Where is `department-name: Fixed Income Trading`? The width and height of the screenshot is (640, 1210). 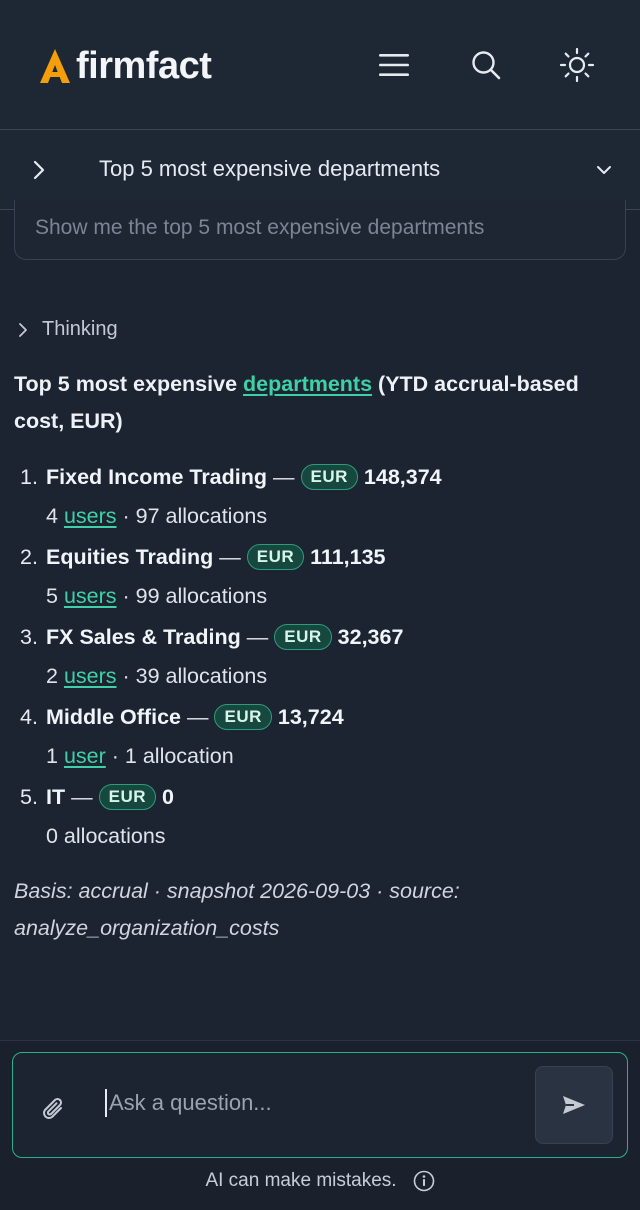
department-name: Fixed Income Trading is located at coordinates (157, 477).